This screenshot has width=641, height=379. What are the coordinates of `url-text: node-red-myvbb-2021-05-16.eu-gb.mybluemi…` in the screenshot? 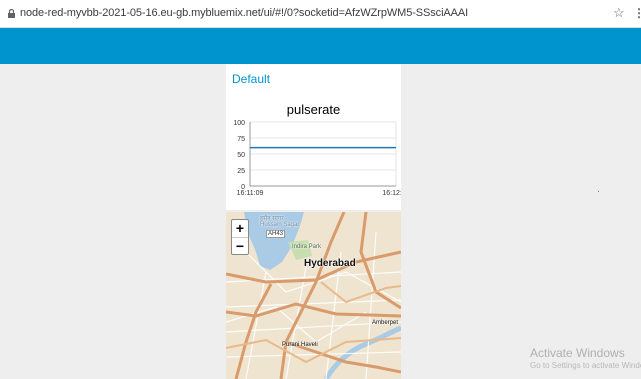 It's located at (244, 13).